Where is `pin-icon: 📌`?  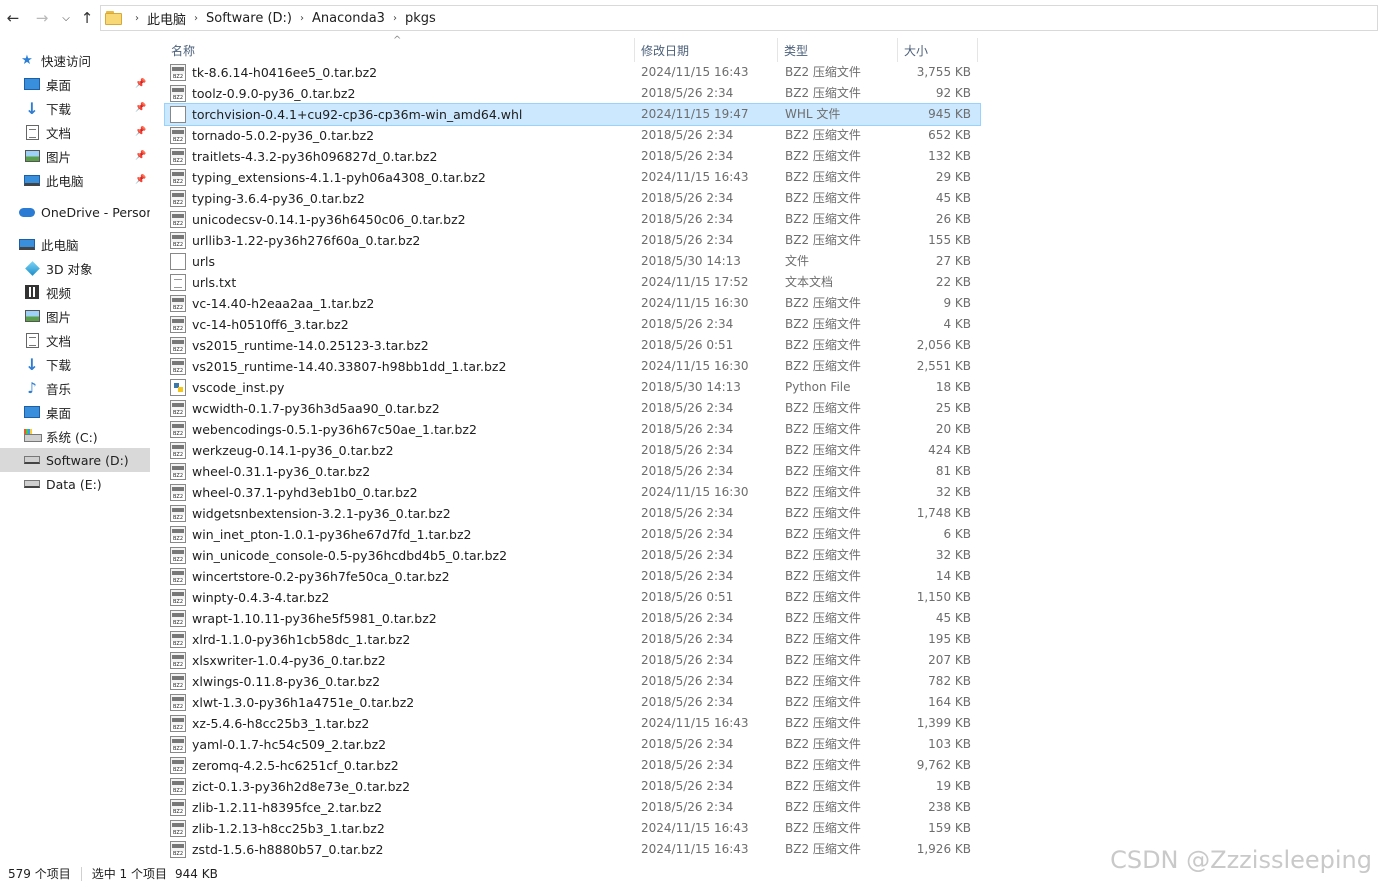 pin-icon: 📌 is located at coordinates (141, 180).